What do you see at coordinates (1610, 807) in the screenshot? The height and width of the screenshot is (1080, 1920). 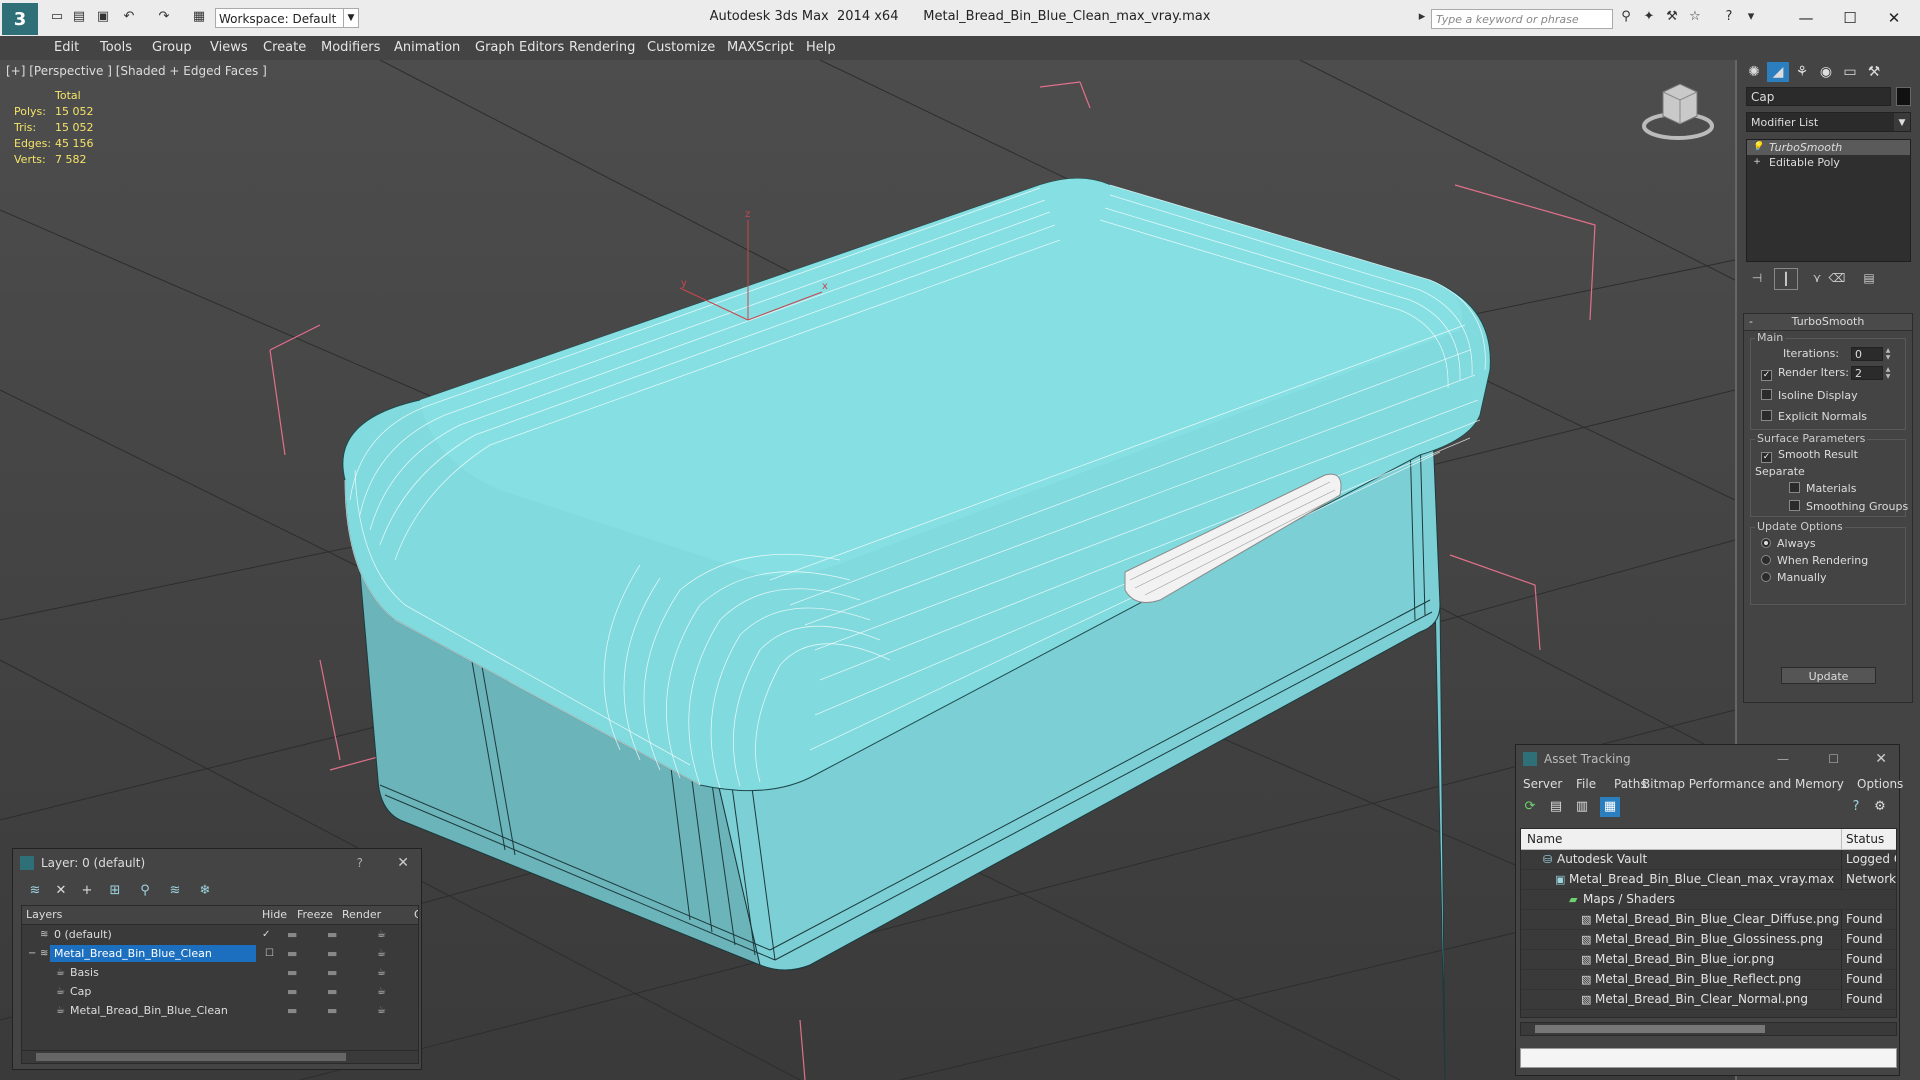 I see `table-view-icon: ▦` at bounding box center [1610, 807].